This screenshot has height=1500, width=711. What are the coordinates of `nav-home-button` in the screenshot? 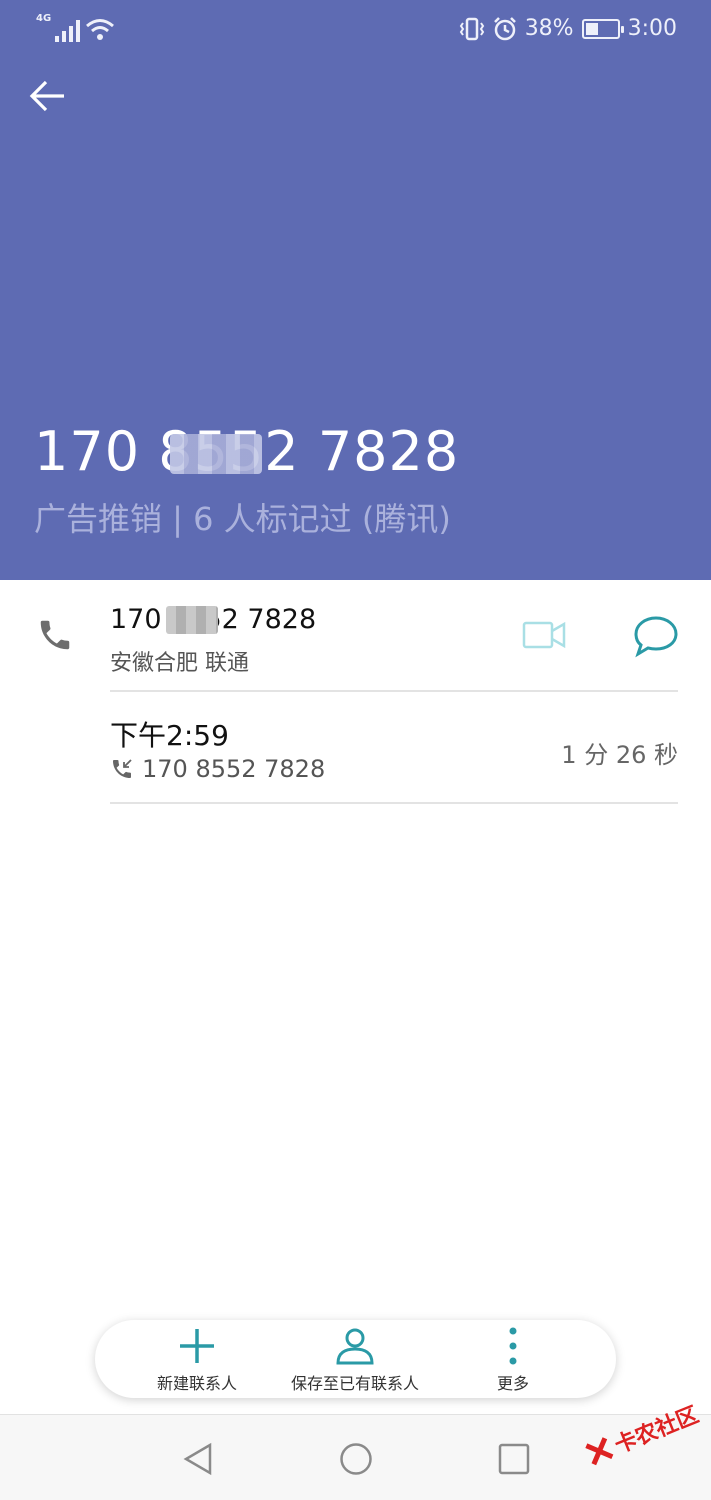 It's located at (356, 1459).